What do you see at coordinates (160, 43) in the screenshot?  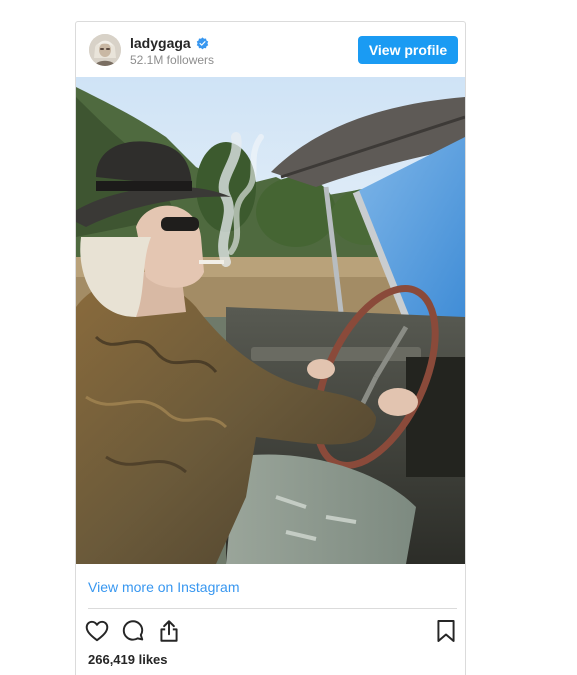 I see `username: ladygaga` at bounding box center [160, 43].